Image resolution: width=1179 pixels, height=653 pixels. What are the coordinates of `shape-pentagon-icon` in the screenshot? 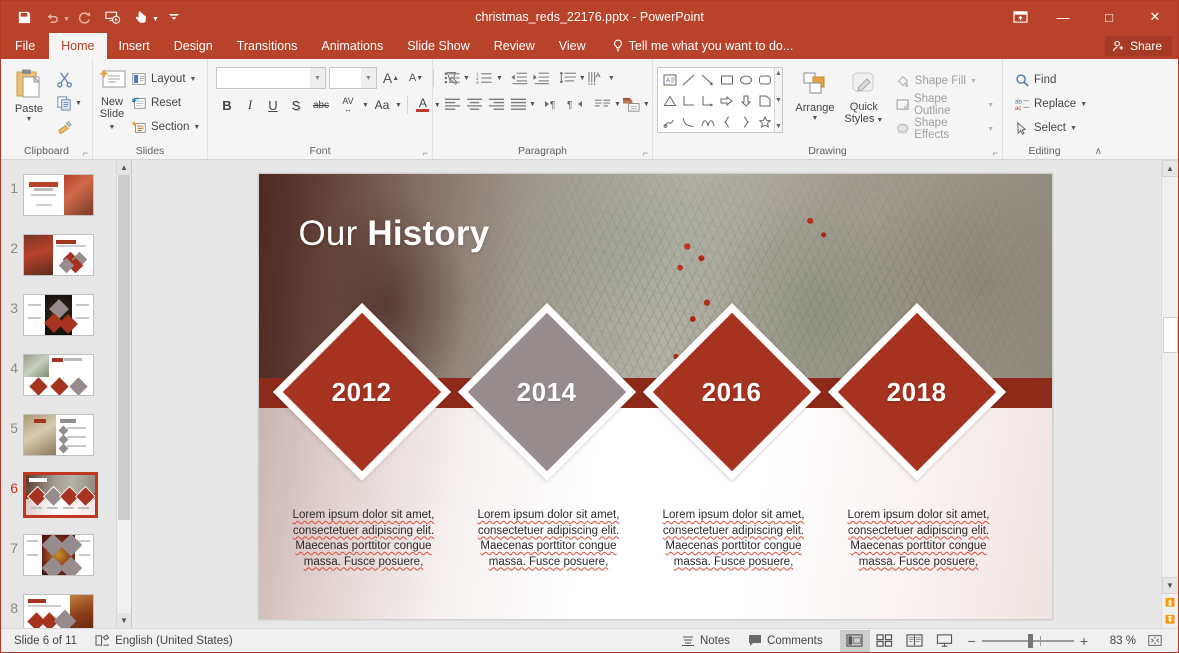 It's located at (764, 100).